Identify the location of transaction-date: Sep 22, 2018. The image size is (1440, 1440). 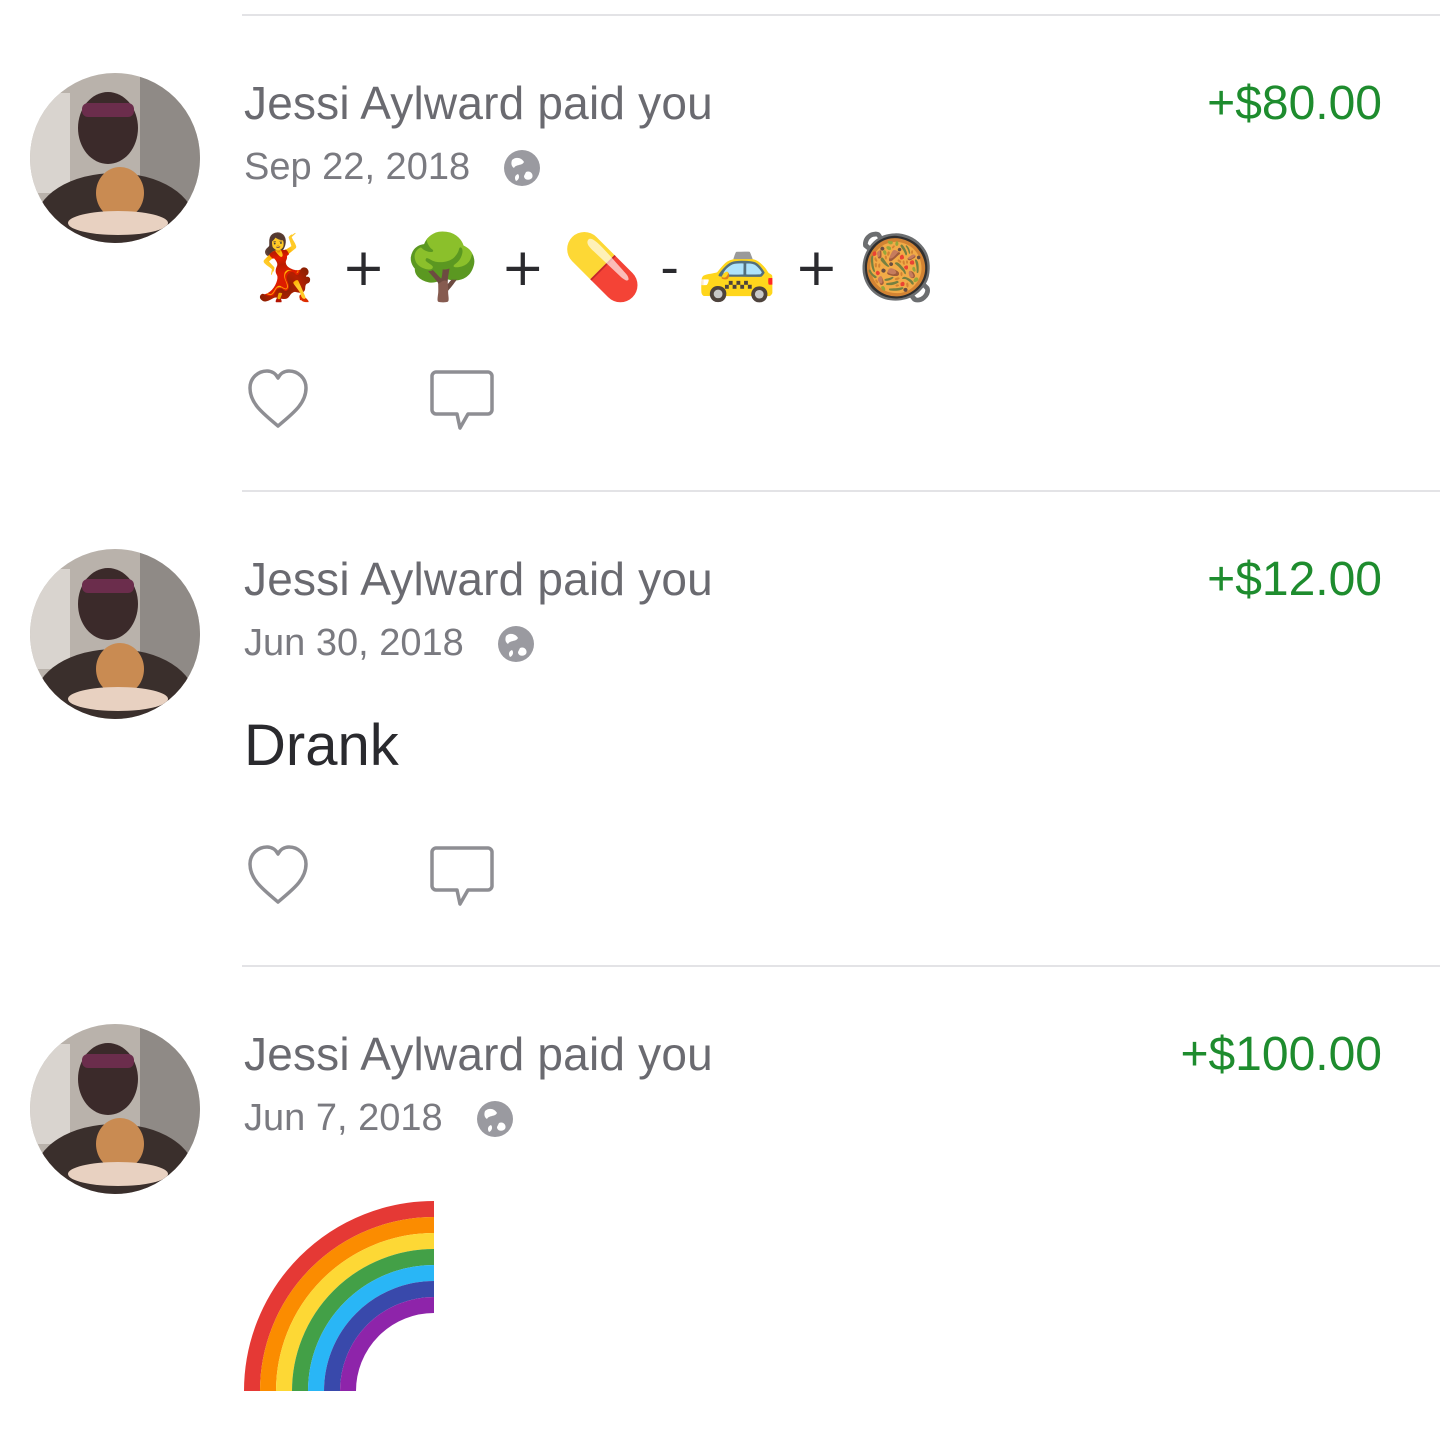
(357, 167).